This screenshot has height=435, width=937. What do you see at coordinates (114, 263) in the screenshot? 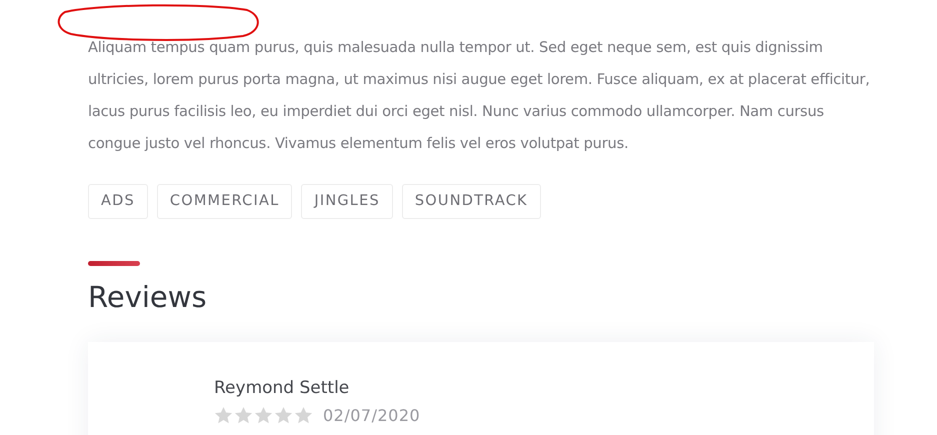
I see `accent-bar` at bounding box center [114, 263].